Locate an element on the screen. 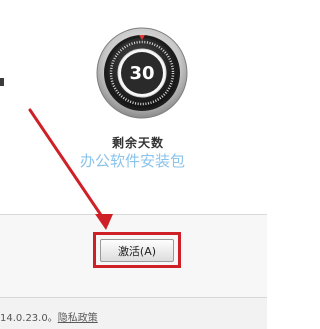 This screenshot has height=329, width=320. footer-text: 14.0.23.0。隐私政策 is located at coordinates (49, 316).